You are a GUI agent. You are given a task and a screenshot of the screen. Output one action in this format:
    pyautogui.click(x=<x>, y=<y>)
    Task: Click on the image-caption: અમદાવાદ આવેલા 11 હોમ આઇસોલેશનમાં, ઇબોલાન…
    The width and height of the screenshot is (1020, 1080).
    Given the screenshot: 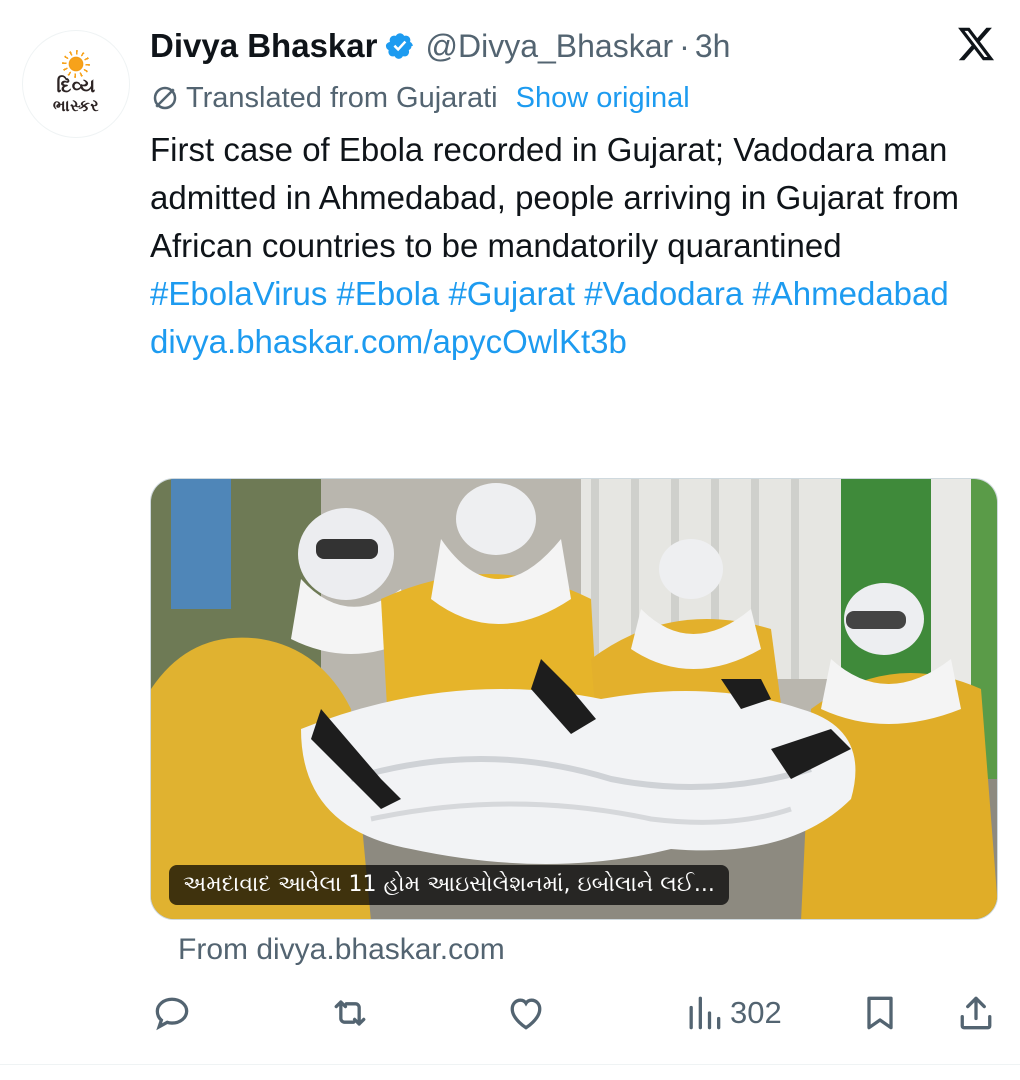 What is the action you would take?
    pyautogui.click(x=449, y=885)
    